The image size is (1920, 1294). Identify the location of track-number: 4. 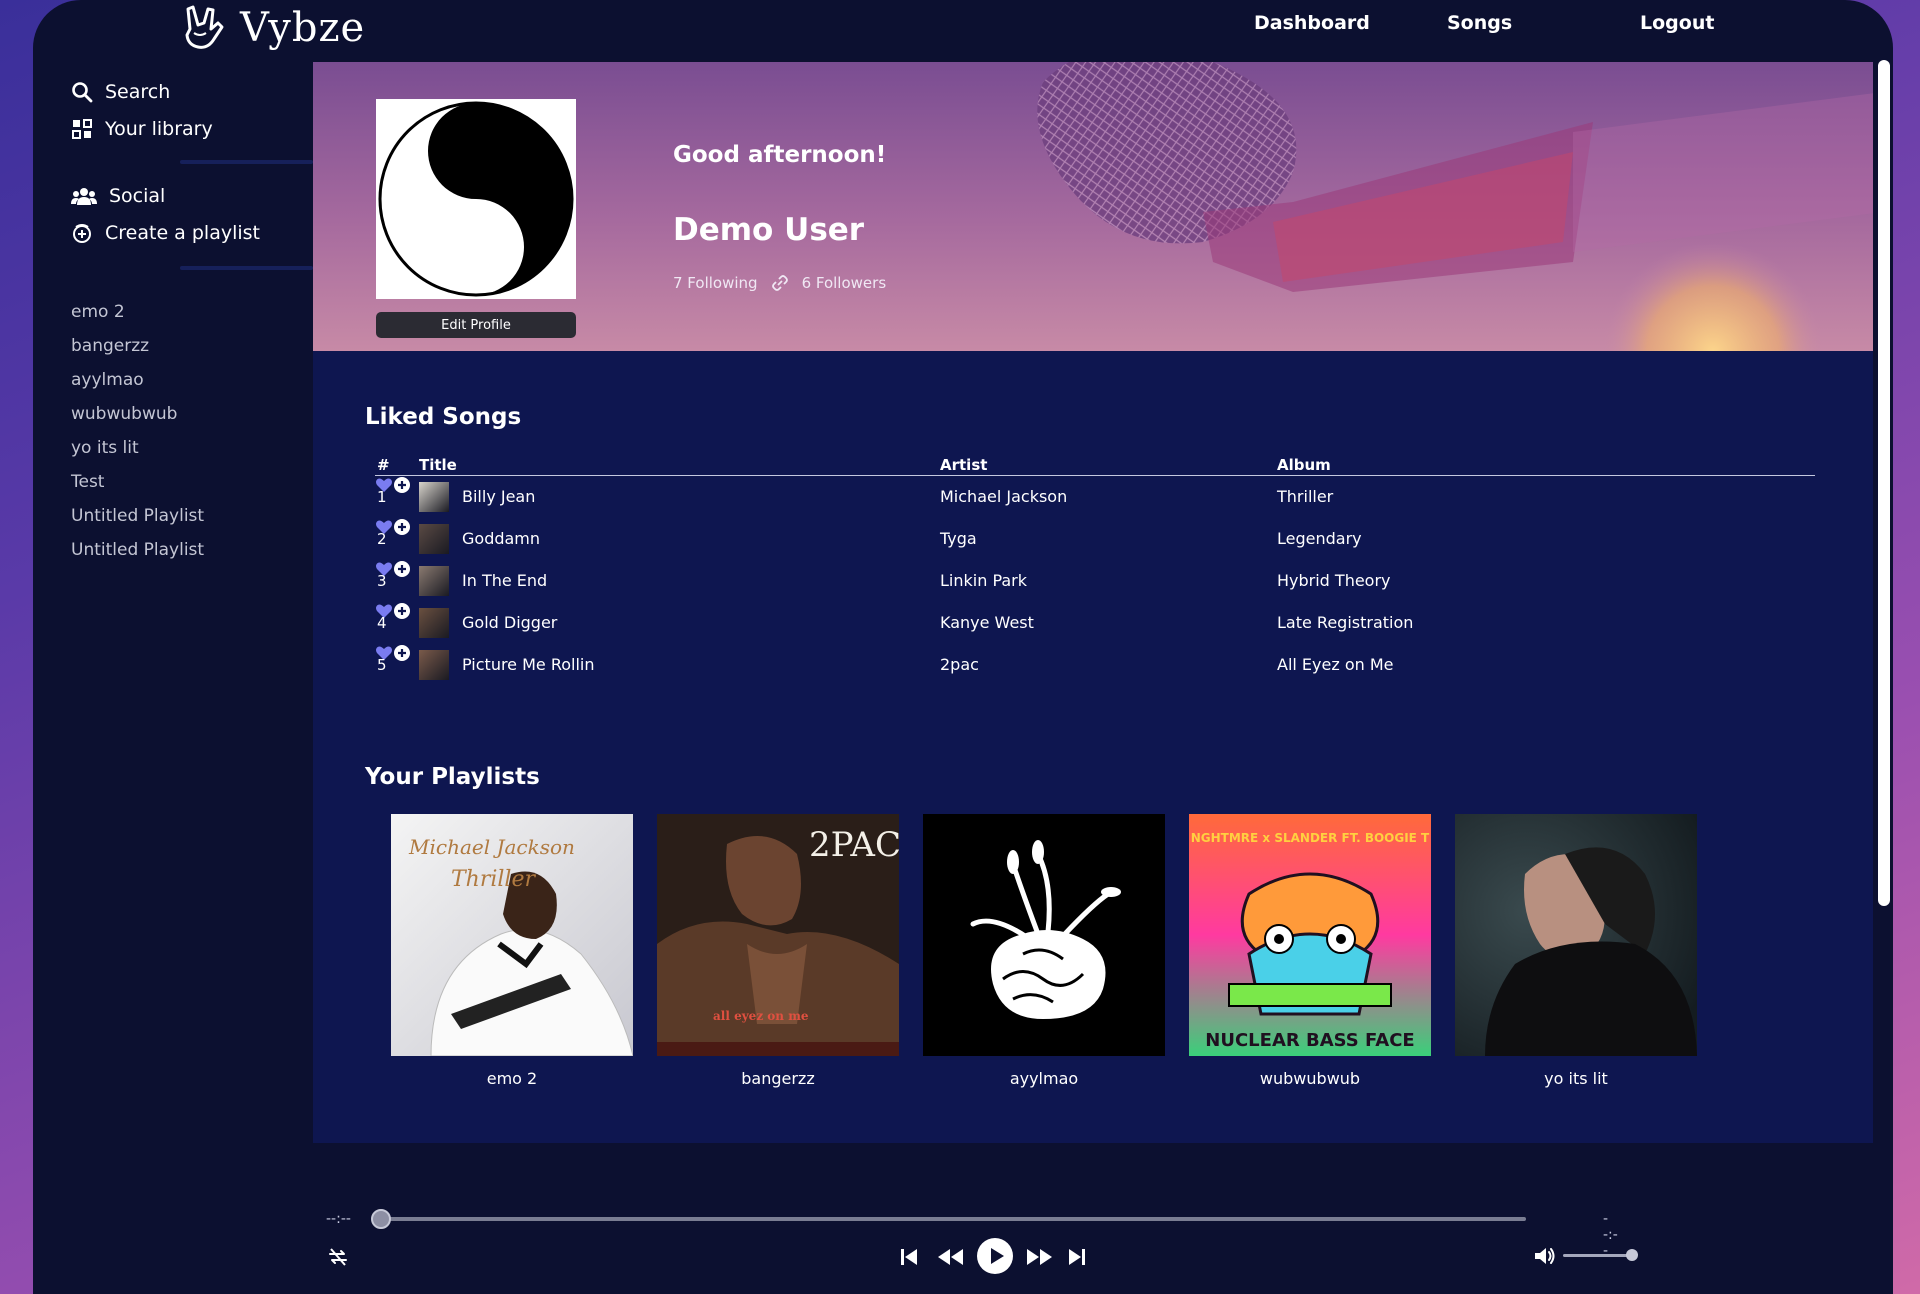
(382, 623).